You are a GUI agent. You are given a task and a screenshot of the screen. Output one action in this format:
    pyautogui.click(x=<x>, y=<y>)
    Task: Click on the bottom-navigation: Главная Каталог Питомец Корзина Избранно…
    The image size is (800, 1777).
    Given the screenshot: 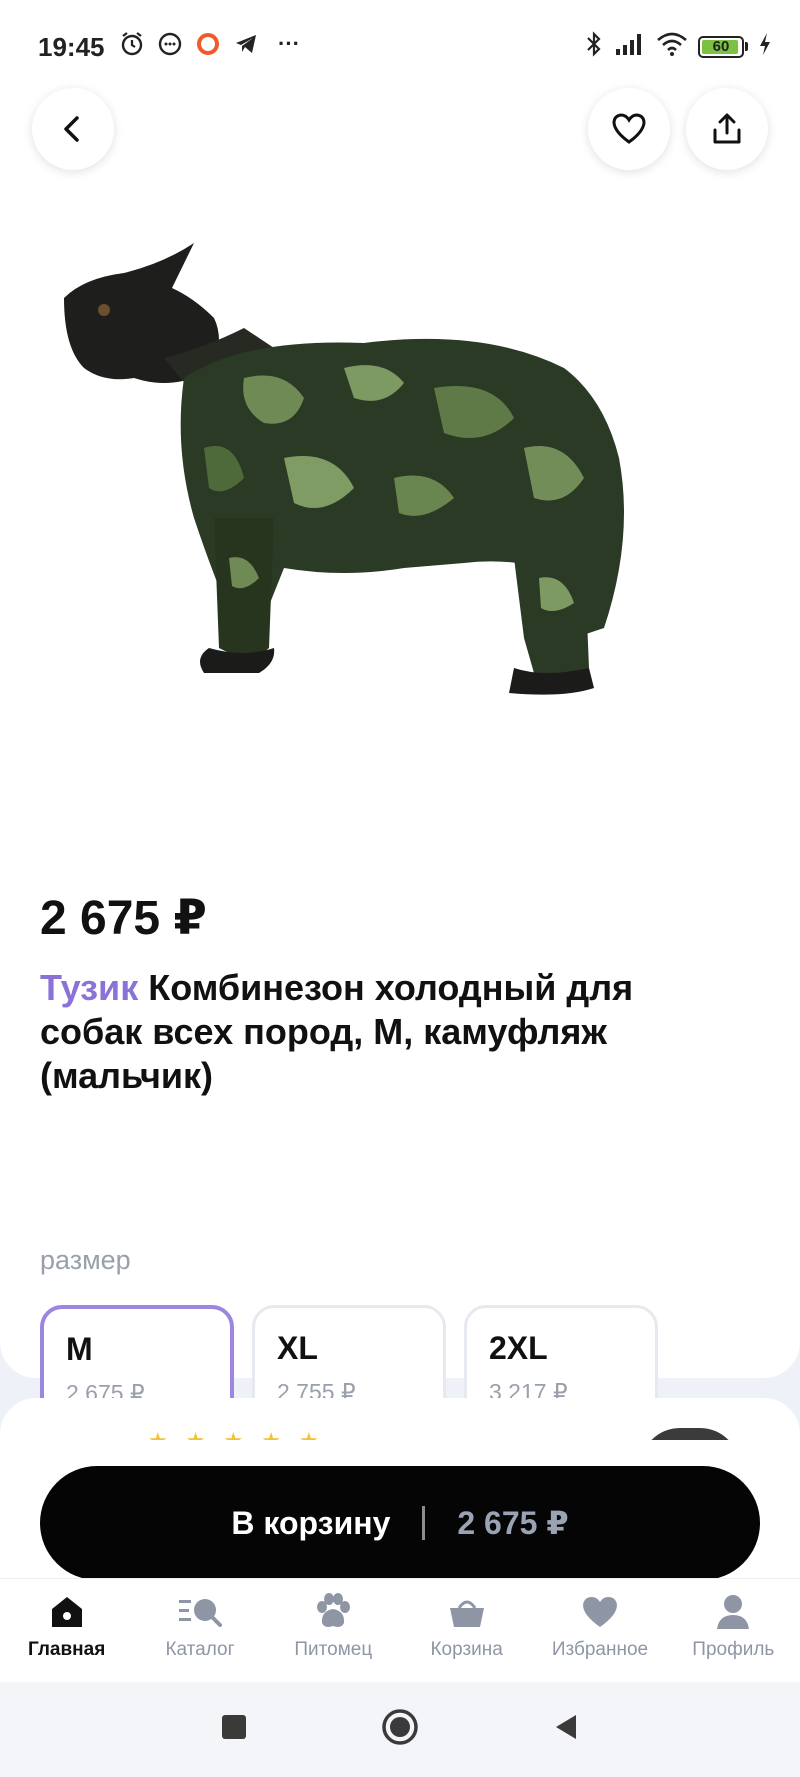 What is the action you would take?
    pyautogui.click(x=400, y=1630)
    